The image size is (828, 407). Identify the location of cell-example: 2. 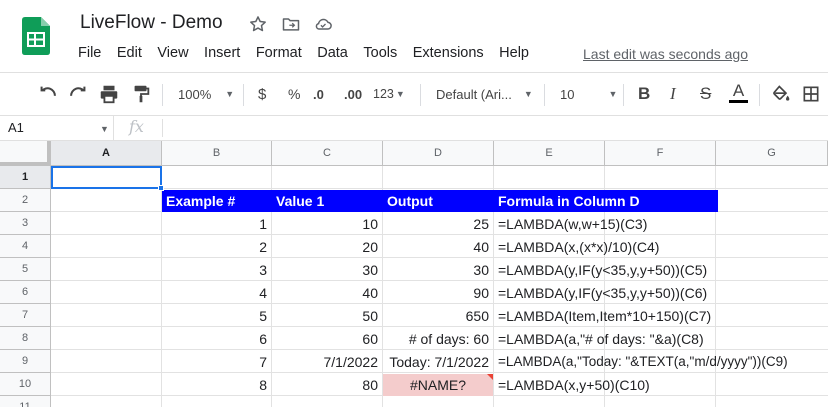
(217, 247).